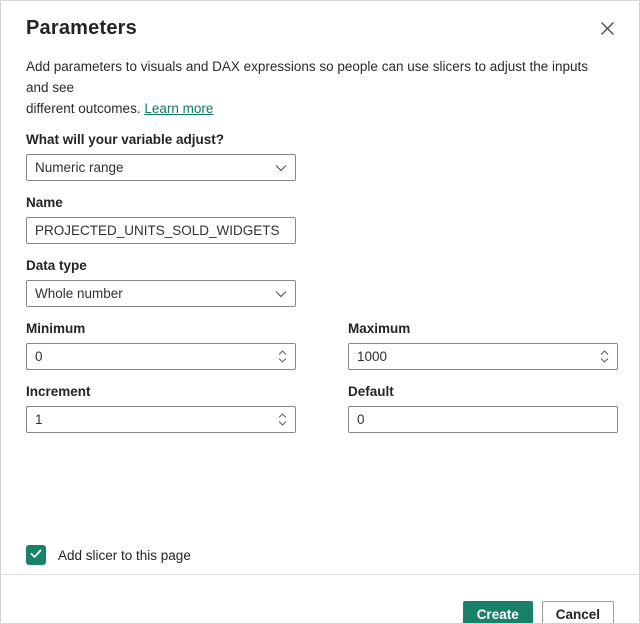 Image resolution: width=640 pixels, height=624 pixels. Describe the element at coordinates (58, 391) in the screenshot. I see `increment-label: Increment` at that location.